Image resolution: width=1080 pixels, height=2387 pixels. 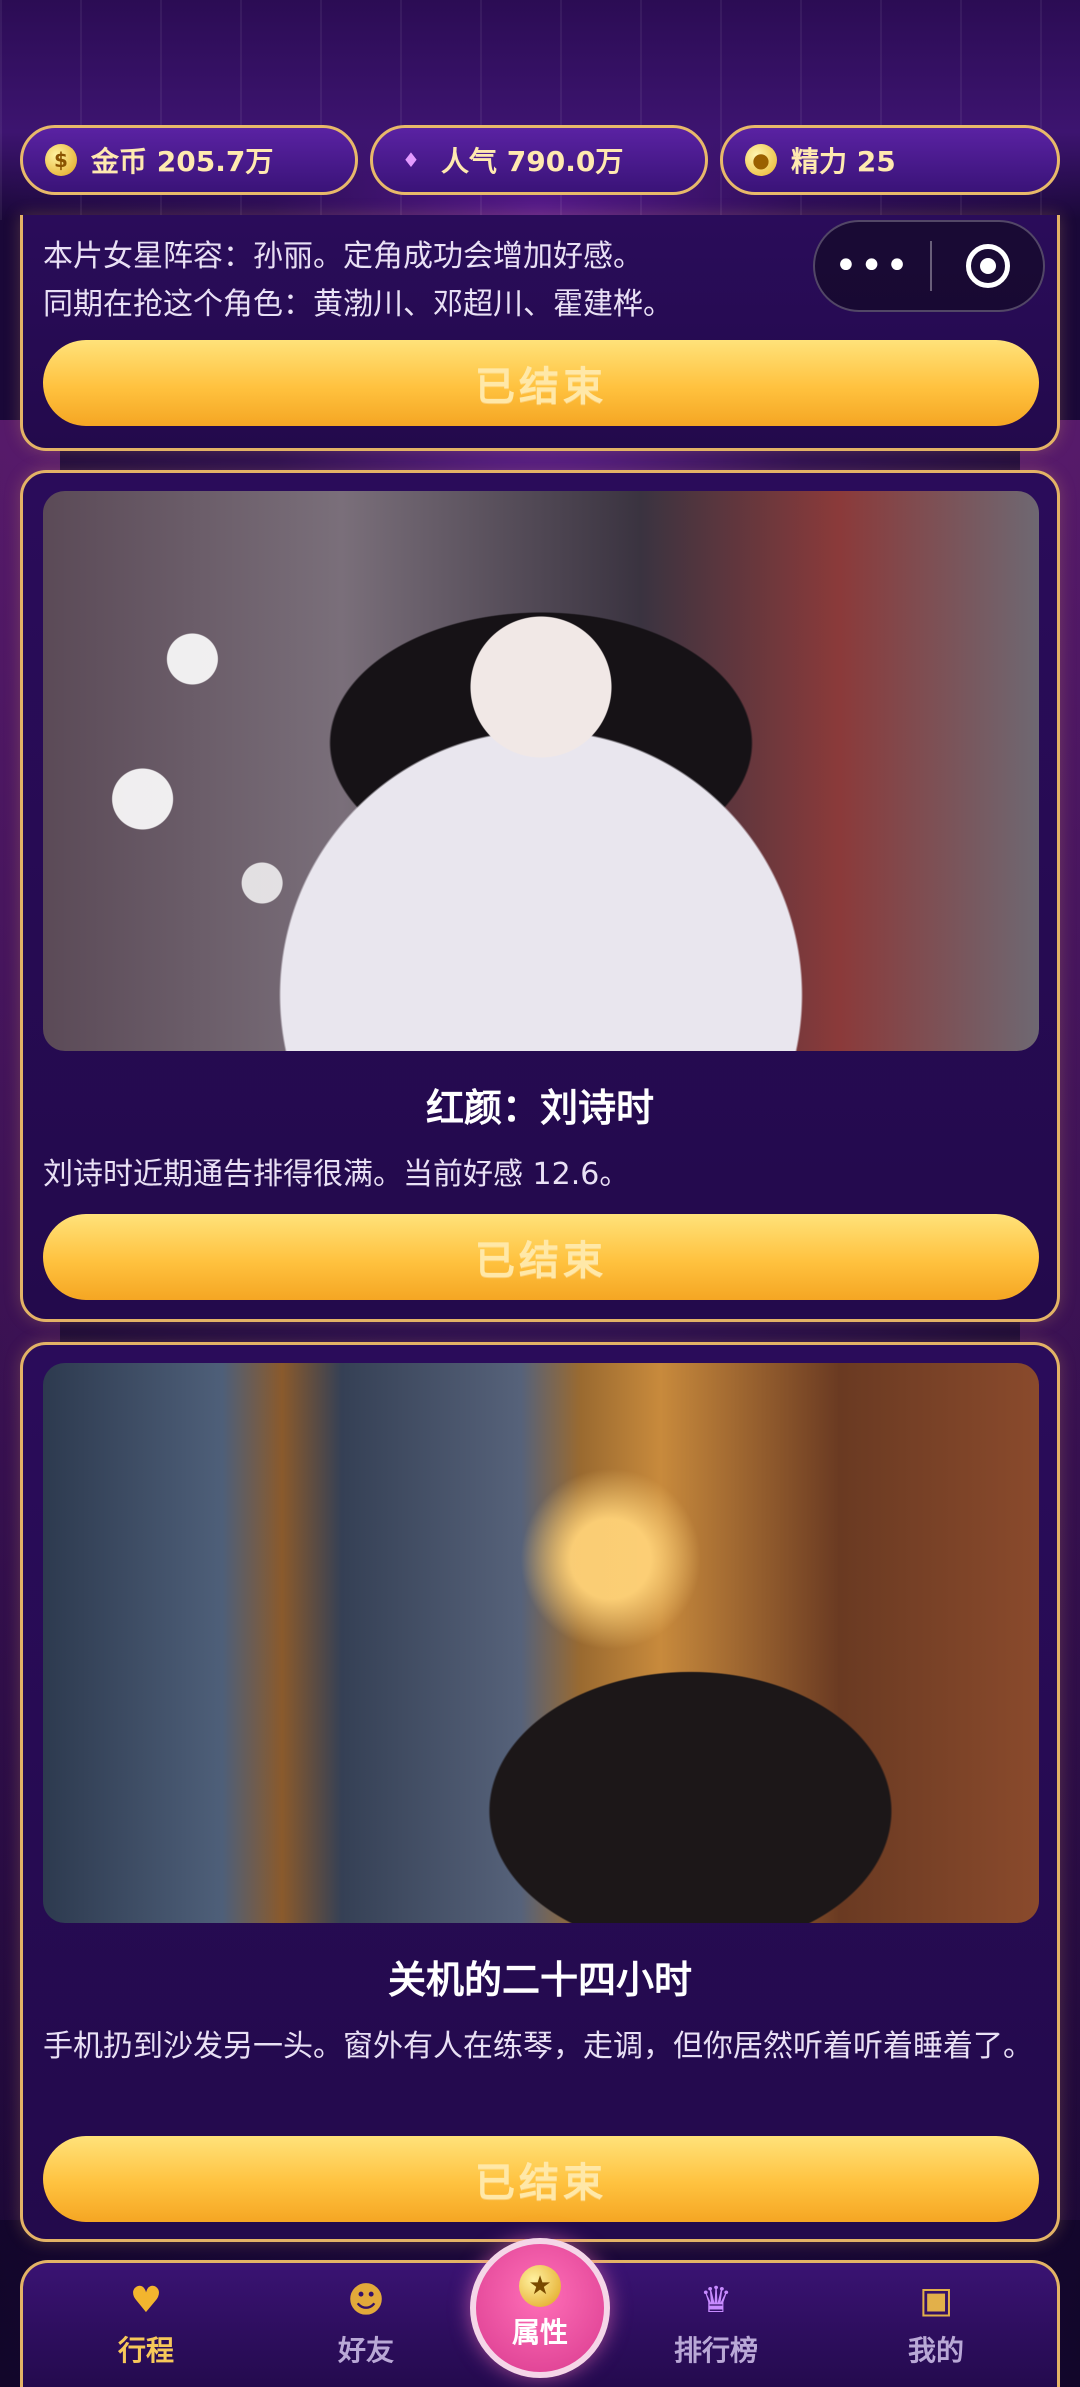 I want to click on gold-chip: $ 金币 205.7万, so click(x=189, y=160).